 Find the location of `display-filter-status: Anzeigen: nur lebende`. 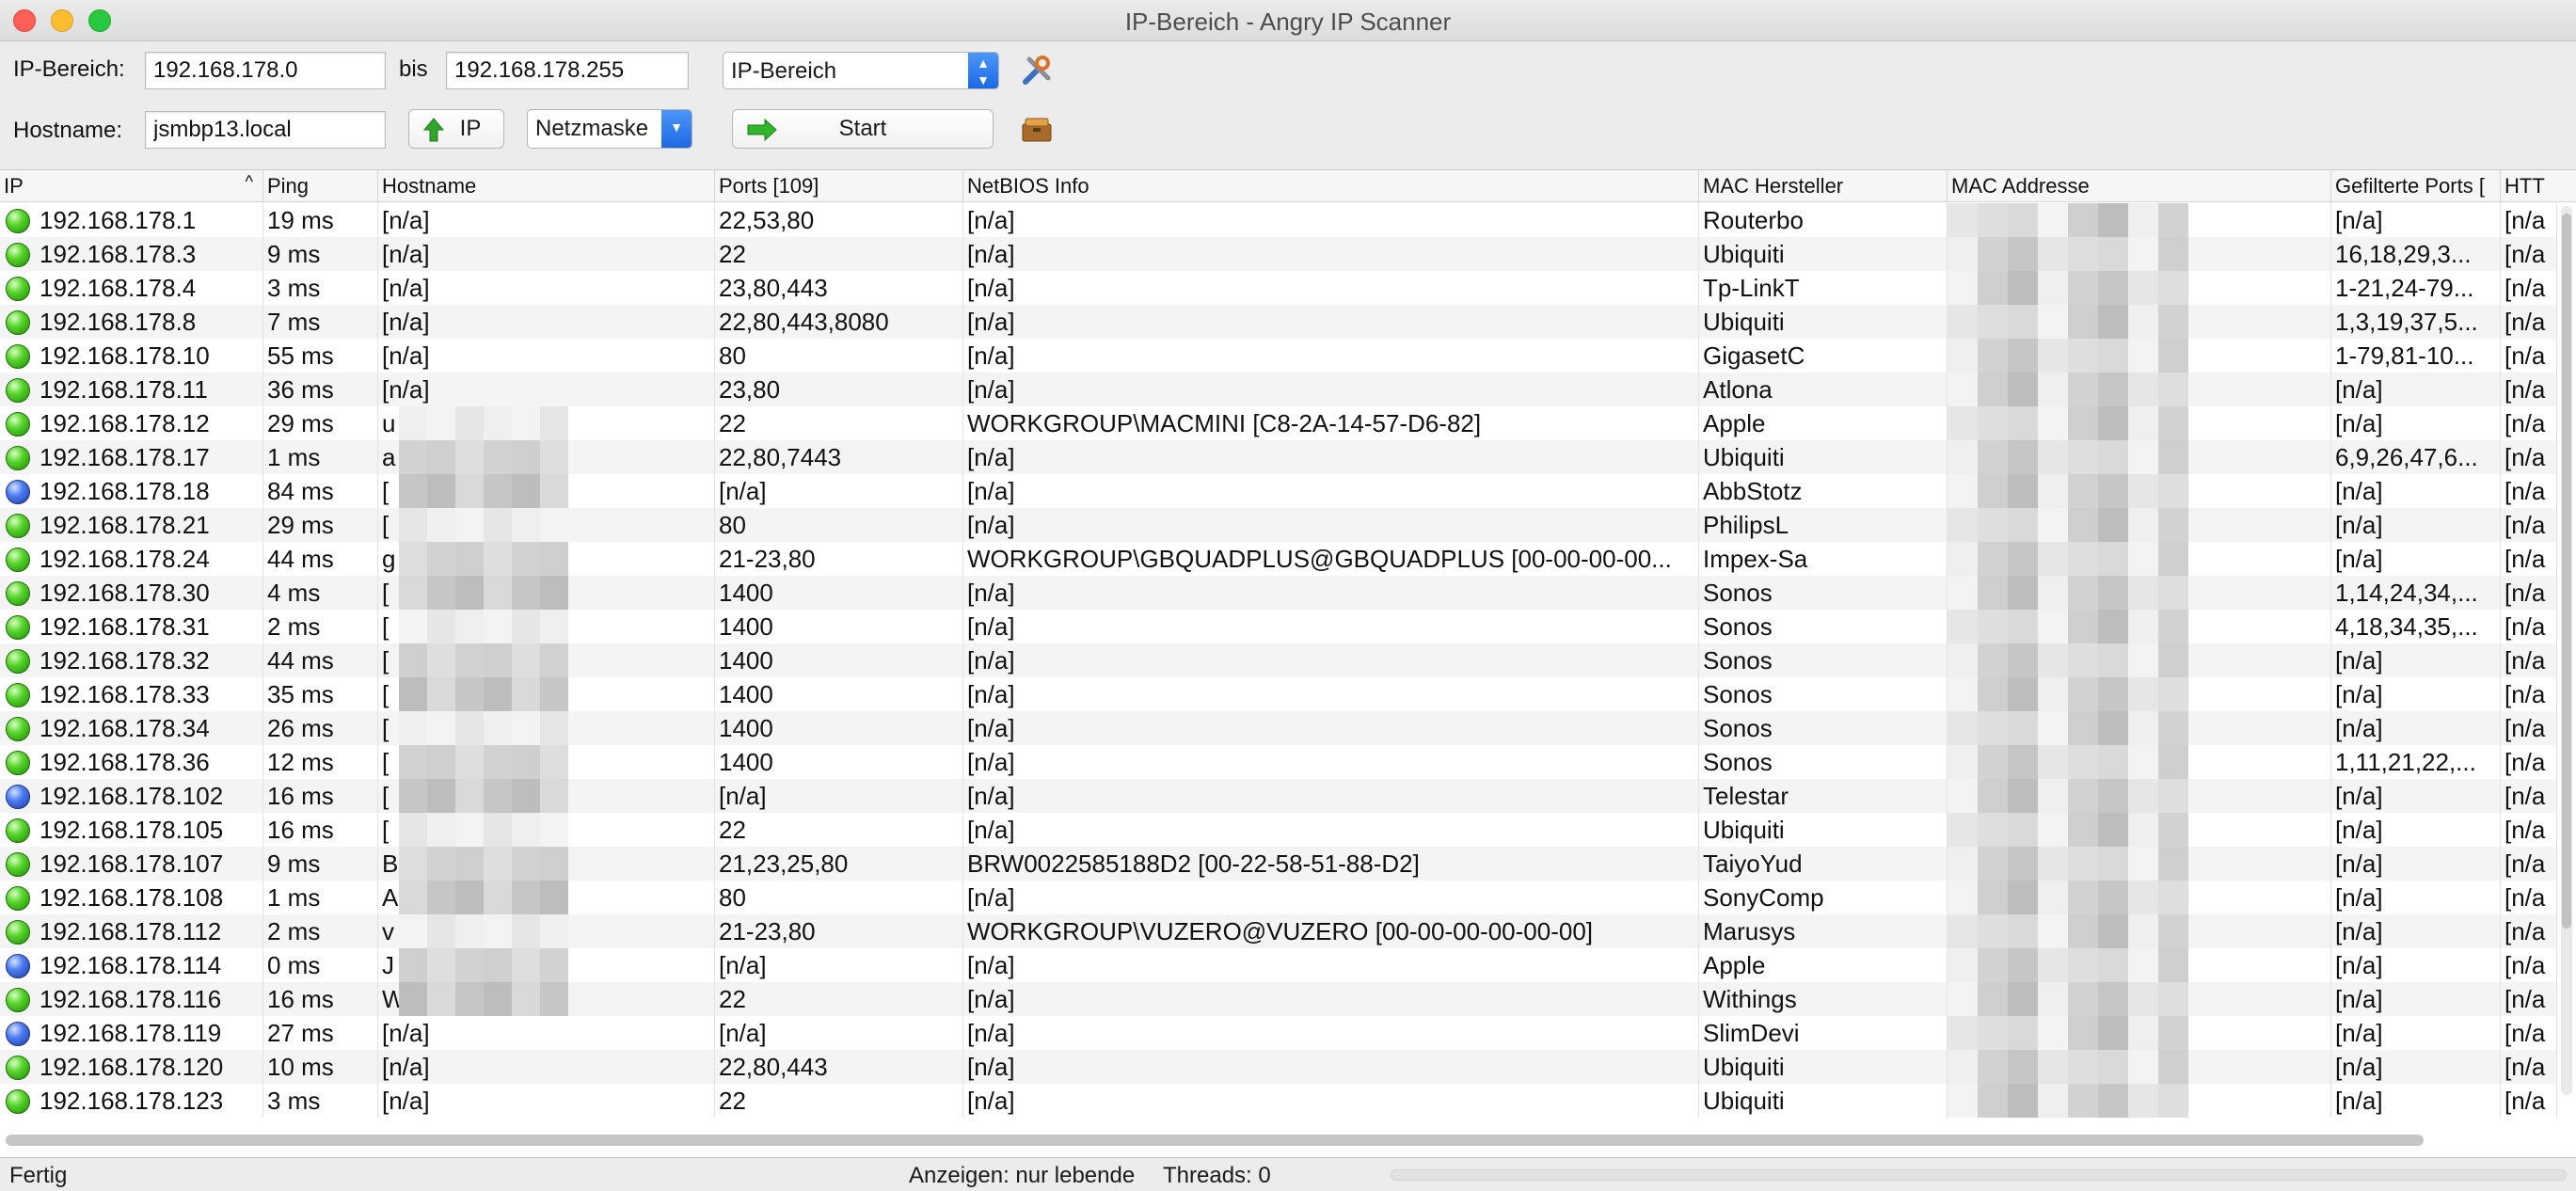

display-filter-status: Anzeigen: nur lebende is located at coordinates (1022, 1176).